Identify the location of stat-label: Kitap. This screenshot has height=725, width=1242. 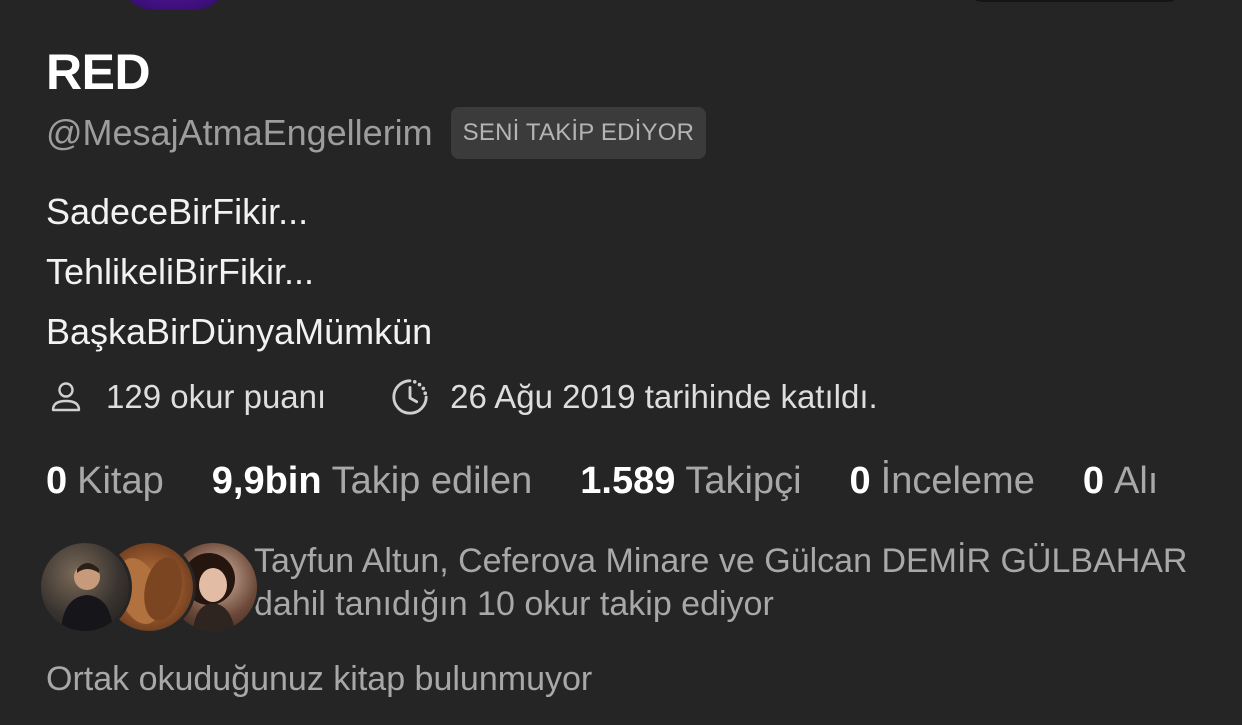
(120, 480).